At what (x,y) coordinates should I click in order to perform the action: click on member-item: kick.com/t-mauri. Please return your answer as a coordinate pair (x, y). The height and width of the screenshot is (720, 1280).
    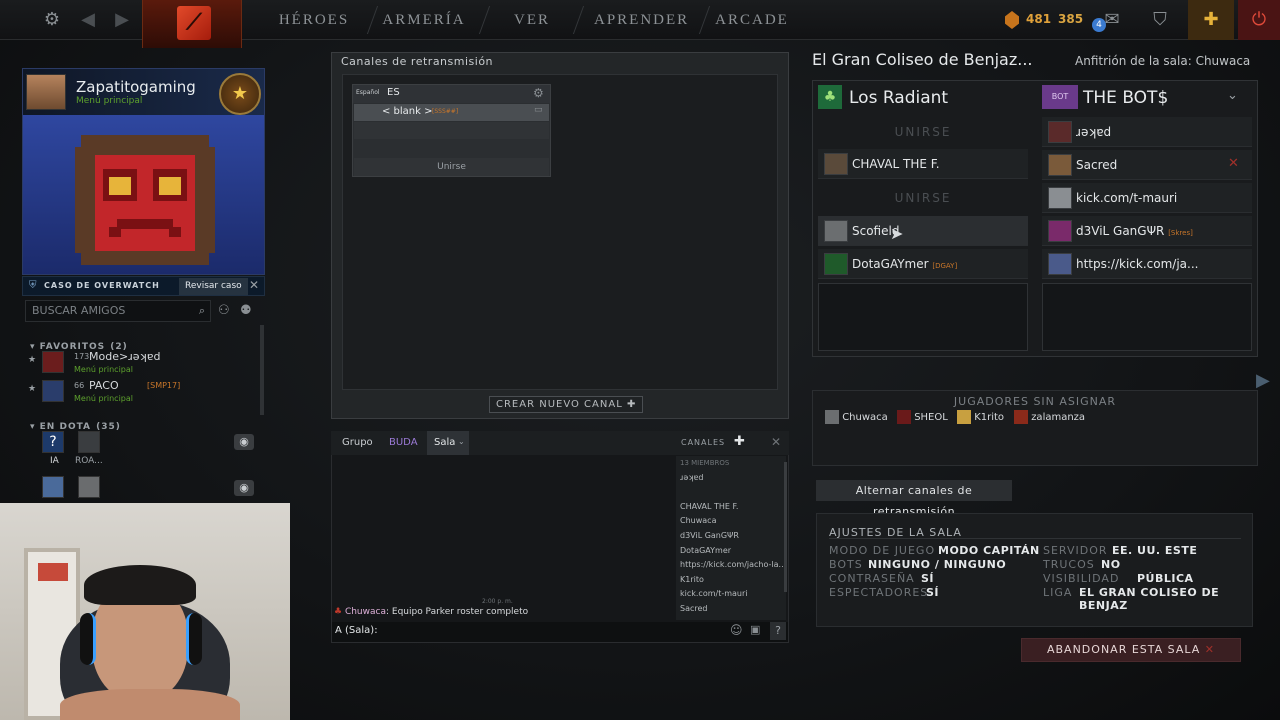
    Looking at the image, I should click on (731, 594).